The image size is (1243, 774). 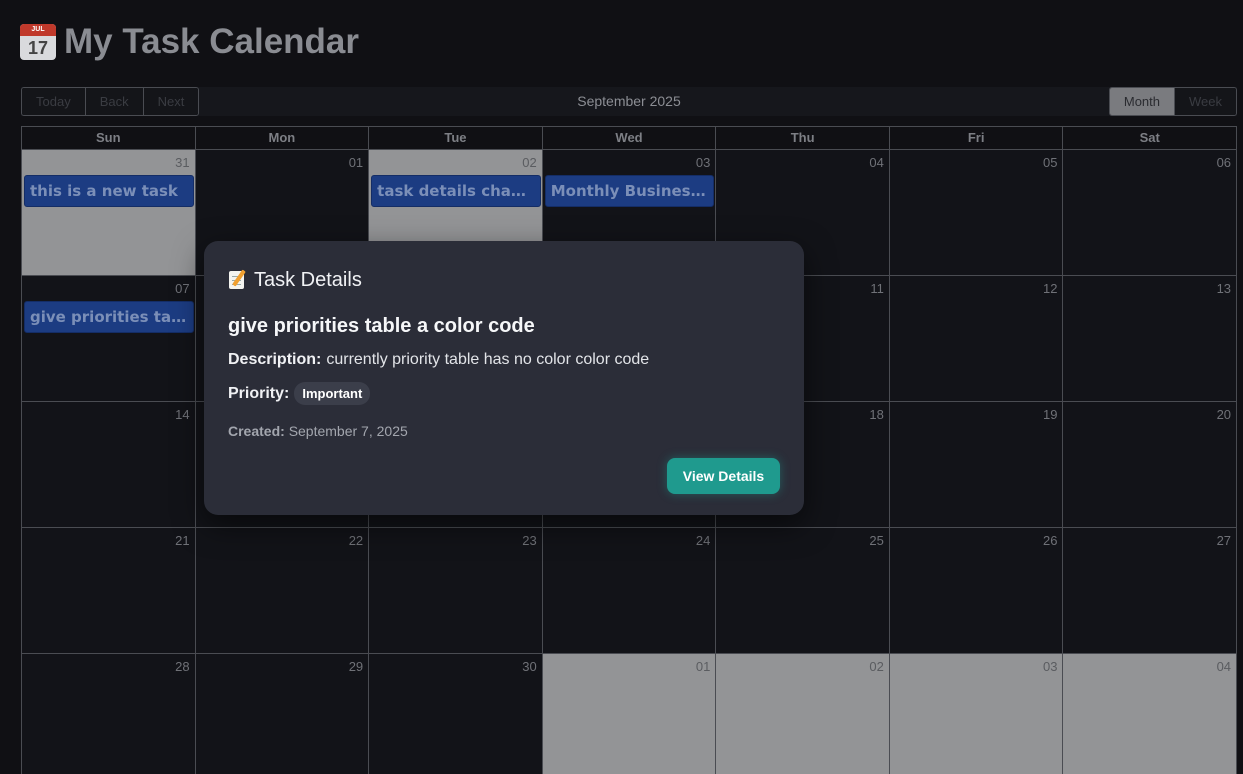 I want to click on day-cell: 02, so click(x=803, y=714).